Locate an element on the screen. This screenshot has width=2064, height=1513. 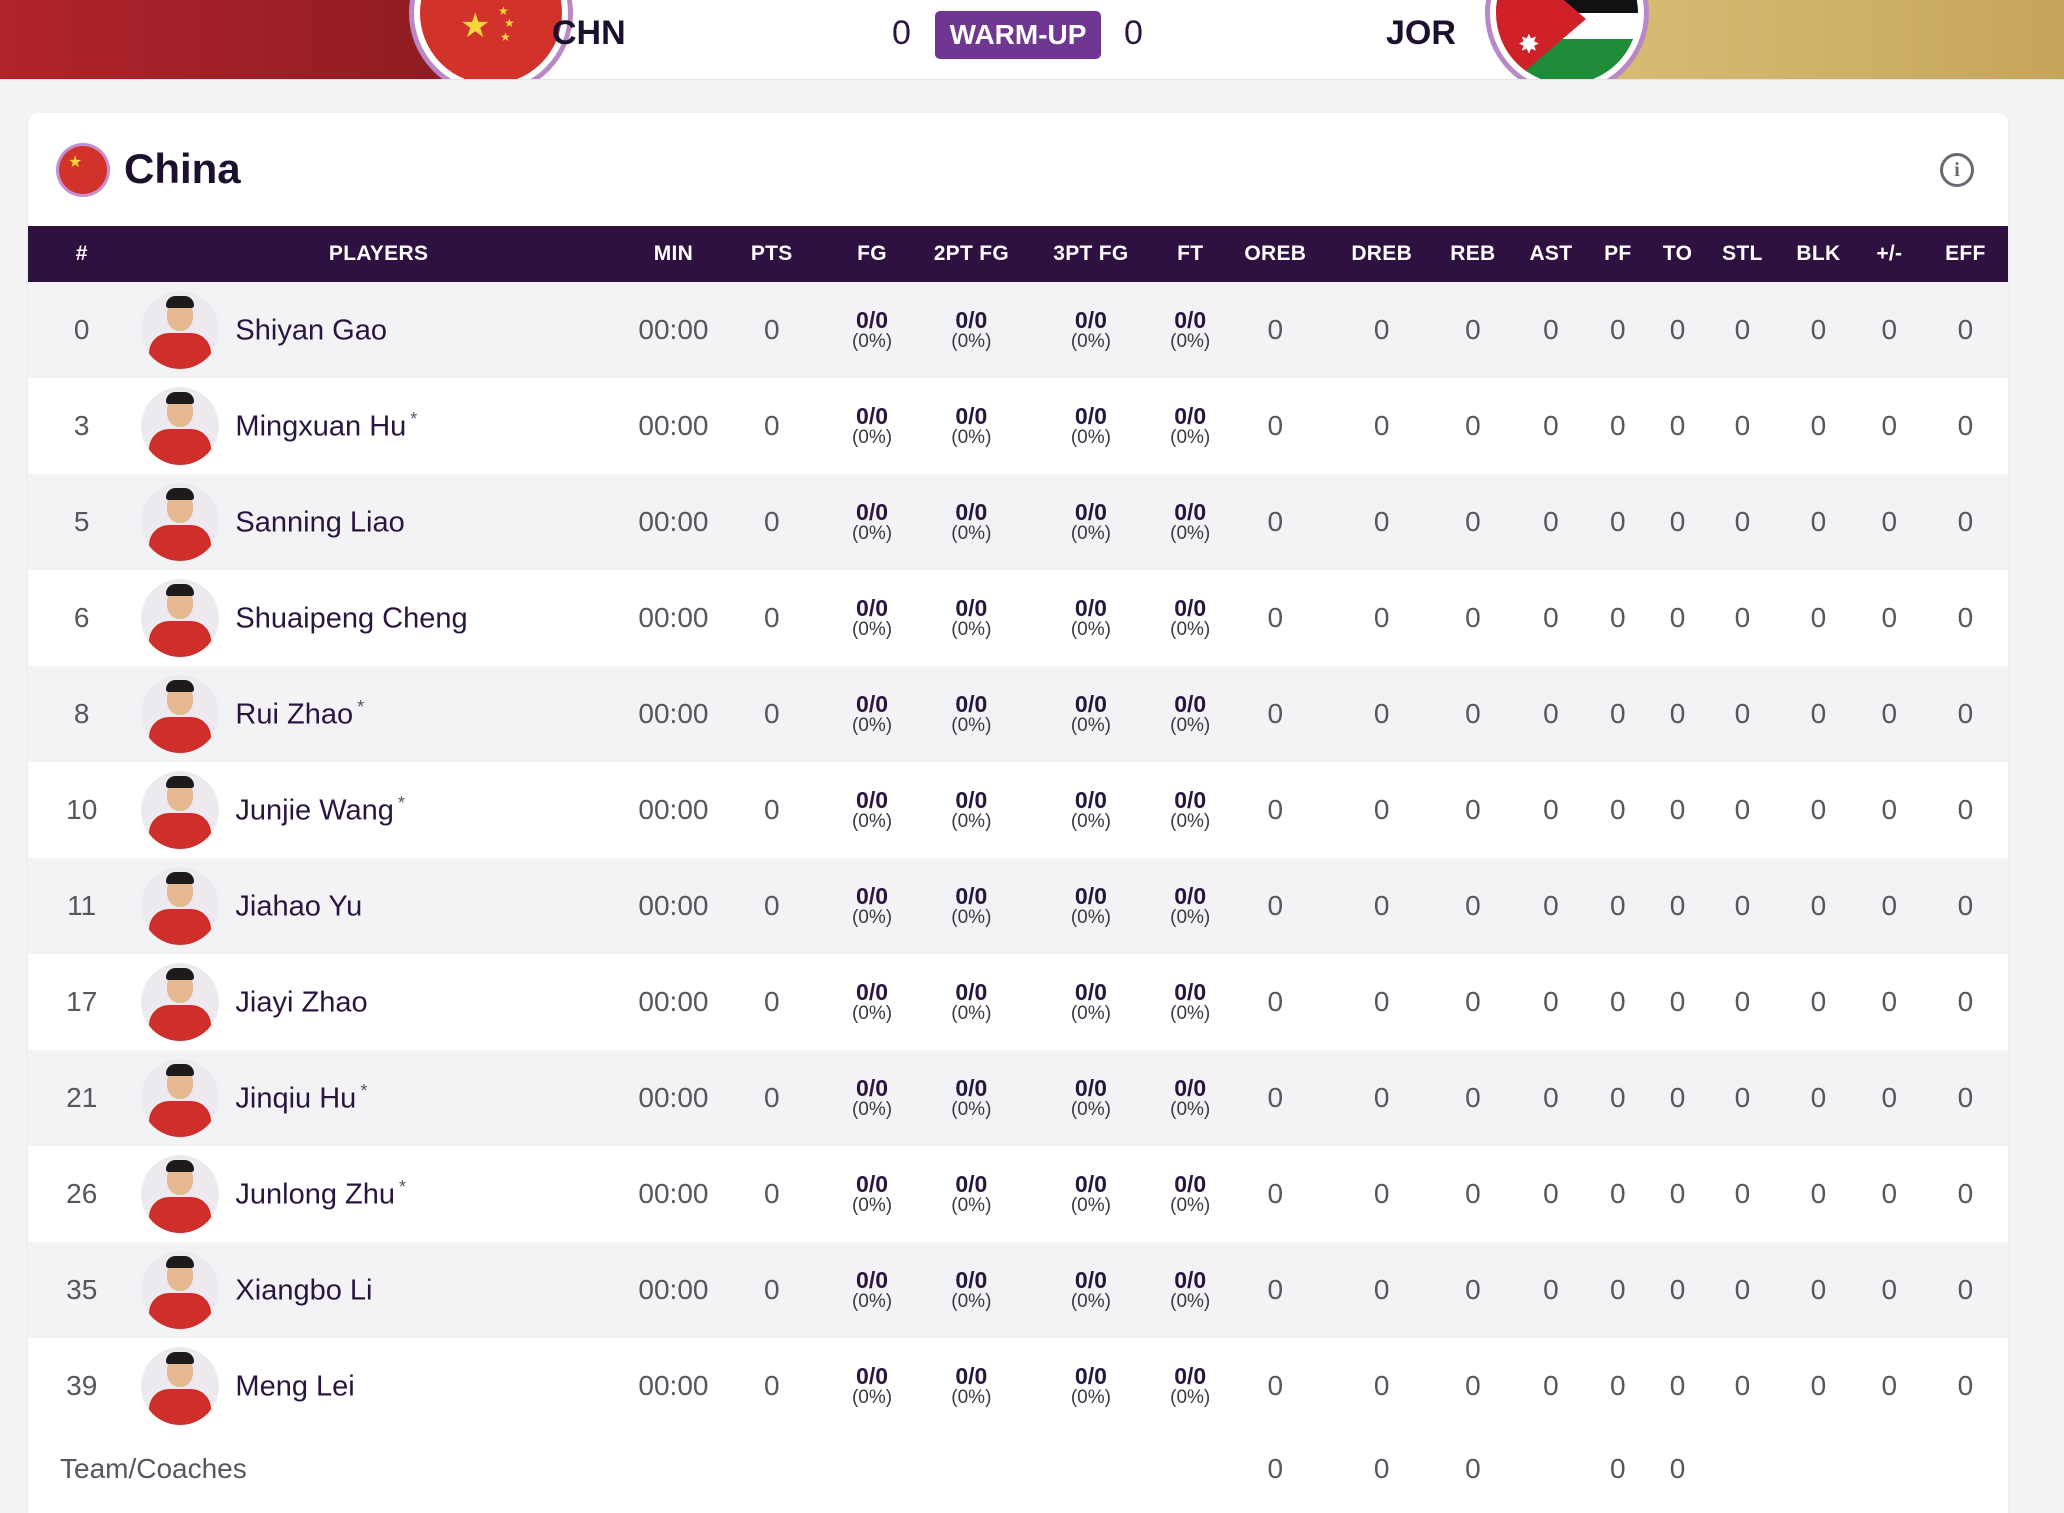
player-cell: Xiangbo Li is located at coordinates (378, 1290).